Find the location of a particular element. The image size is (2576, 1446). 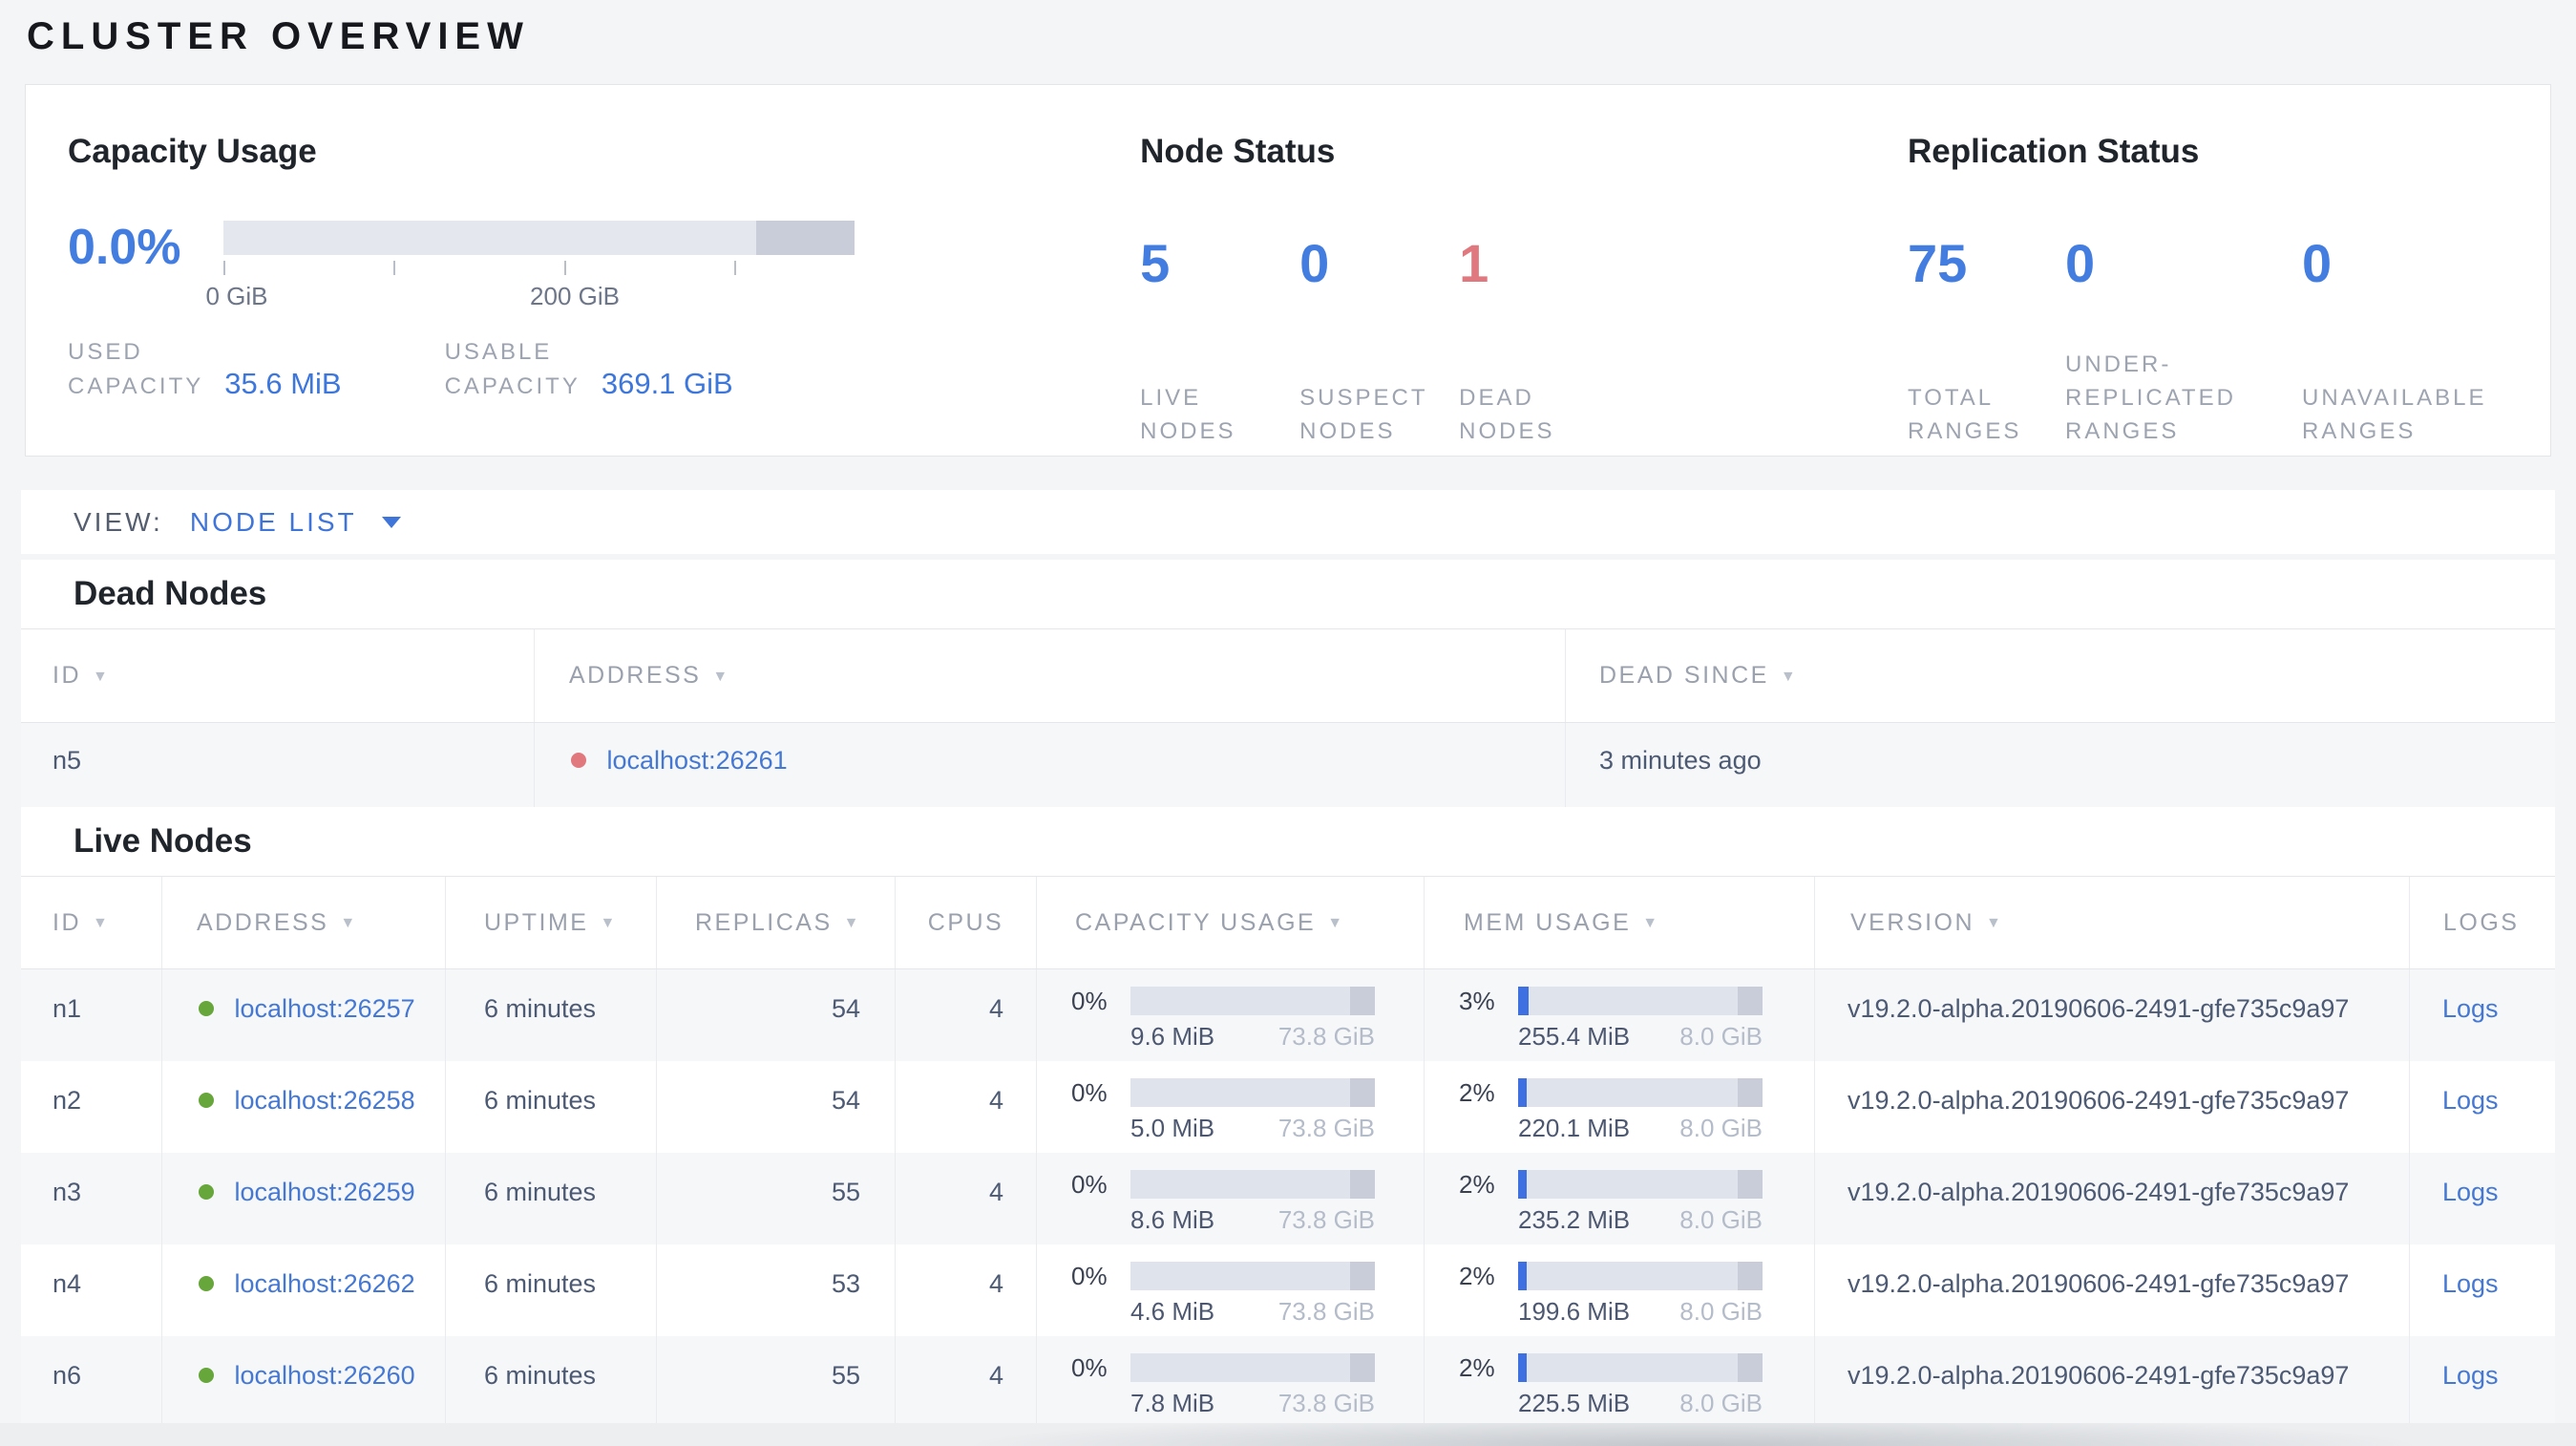

total-ranges-stat: 75 TOTAL RANGES is located at coordinates (1986, 342).